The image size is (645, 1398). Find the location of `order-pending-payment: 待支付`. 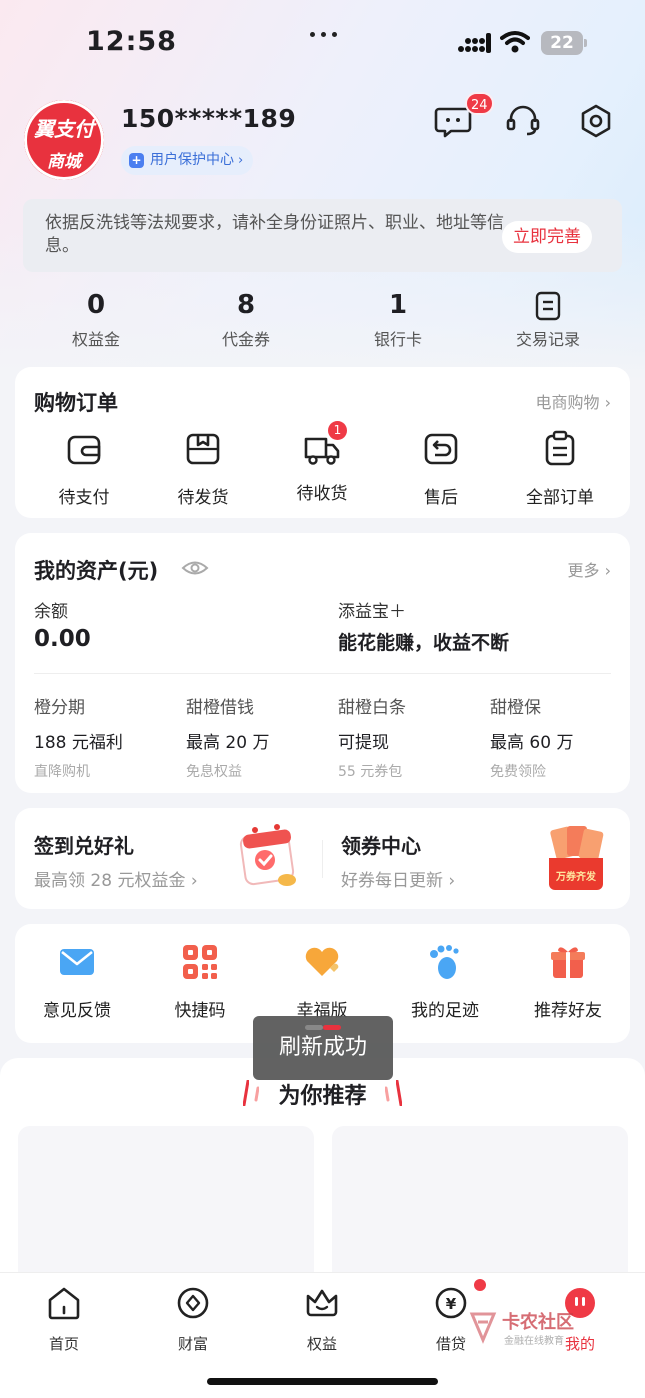

order-pending-payment: 待支付 is located at coordinates (84, 468).